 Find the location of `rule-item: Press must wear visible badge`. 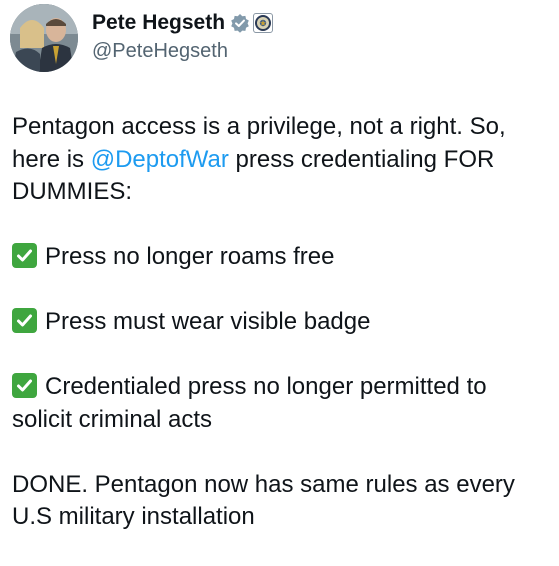

rule-item: Press must wear visible badge is located at coordinates (279, 322).